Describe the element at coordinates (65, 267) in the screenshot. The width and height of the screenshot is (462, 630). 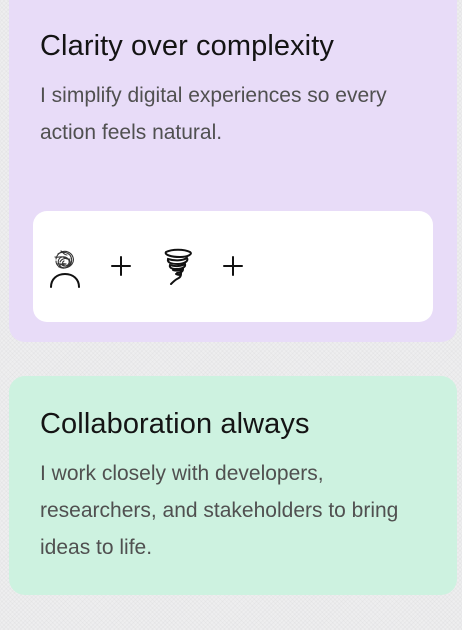
I see `scribble-head-person-icon` at that location.